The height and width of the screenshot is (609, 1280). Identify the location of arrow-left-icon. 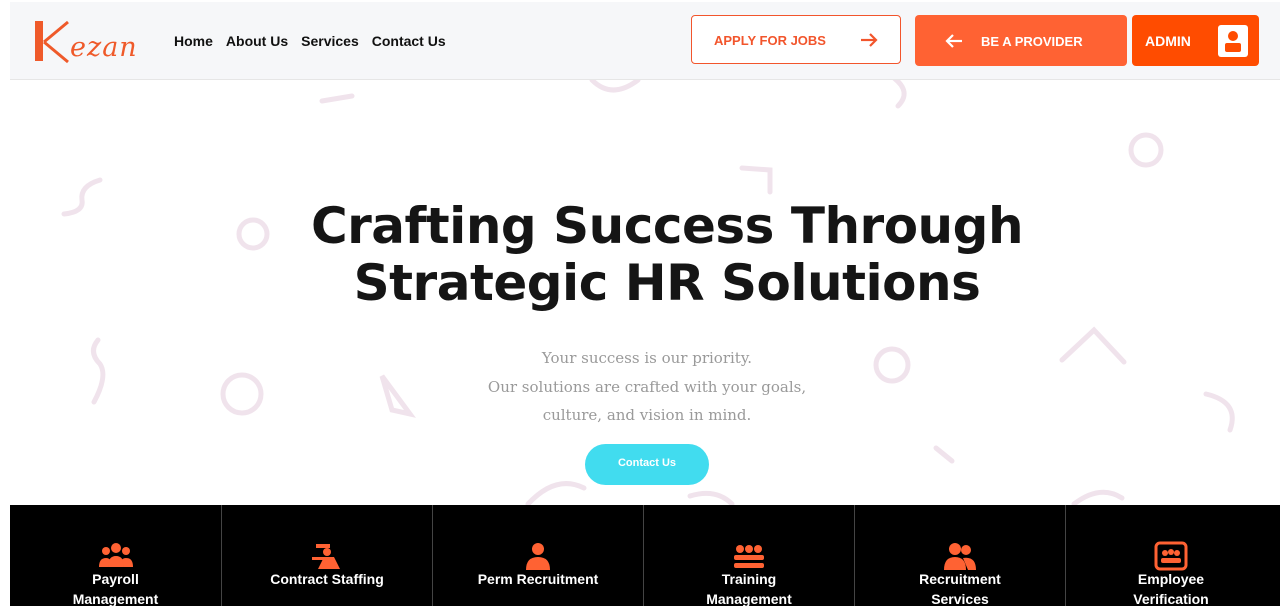
(953, 41).